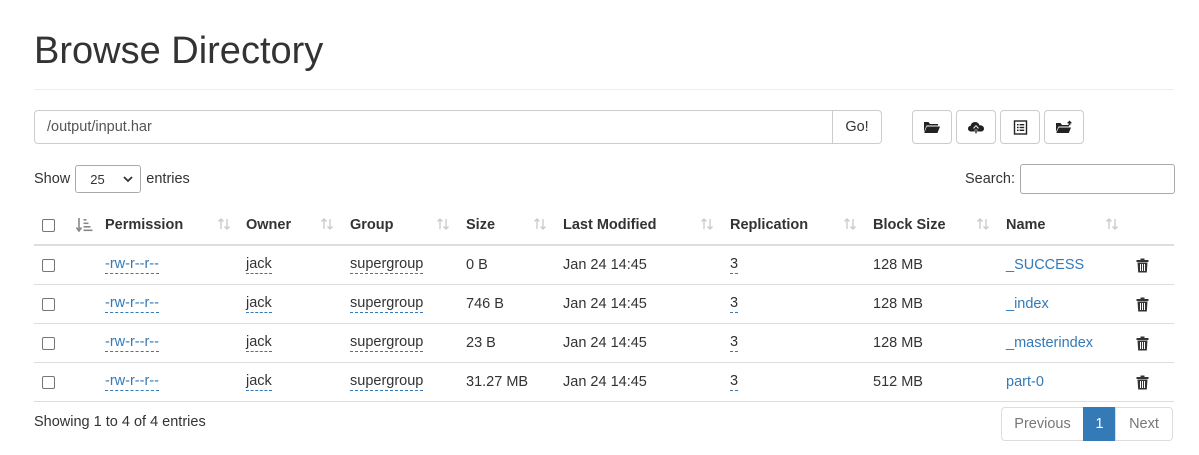 The height and width of the screenshot is (455, 1199). I want to click on next-page-button: Next, so click(1144, 424).